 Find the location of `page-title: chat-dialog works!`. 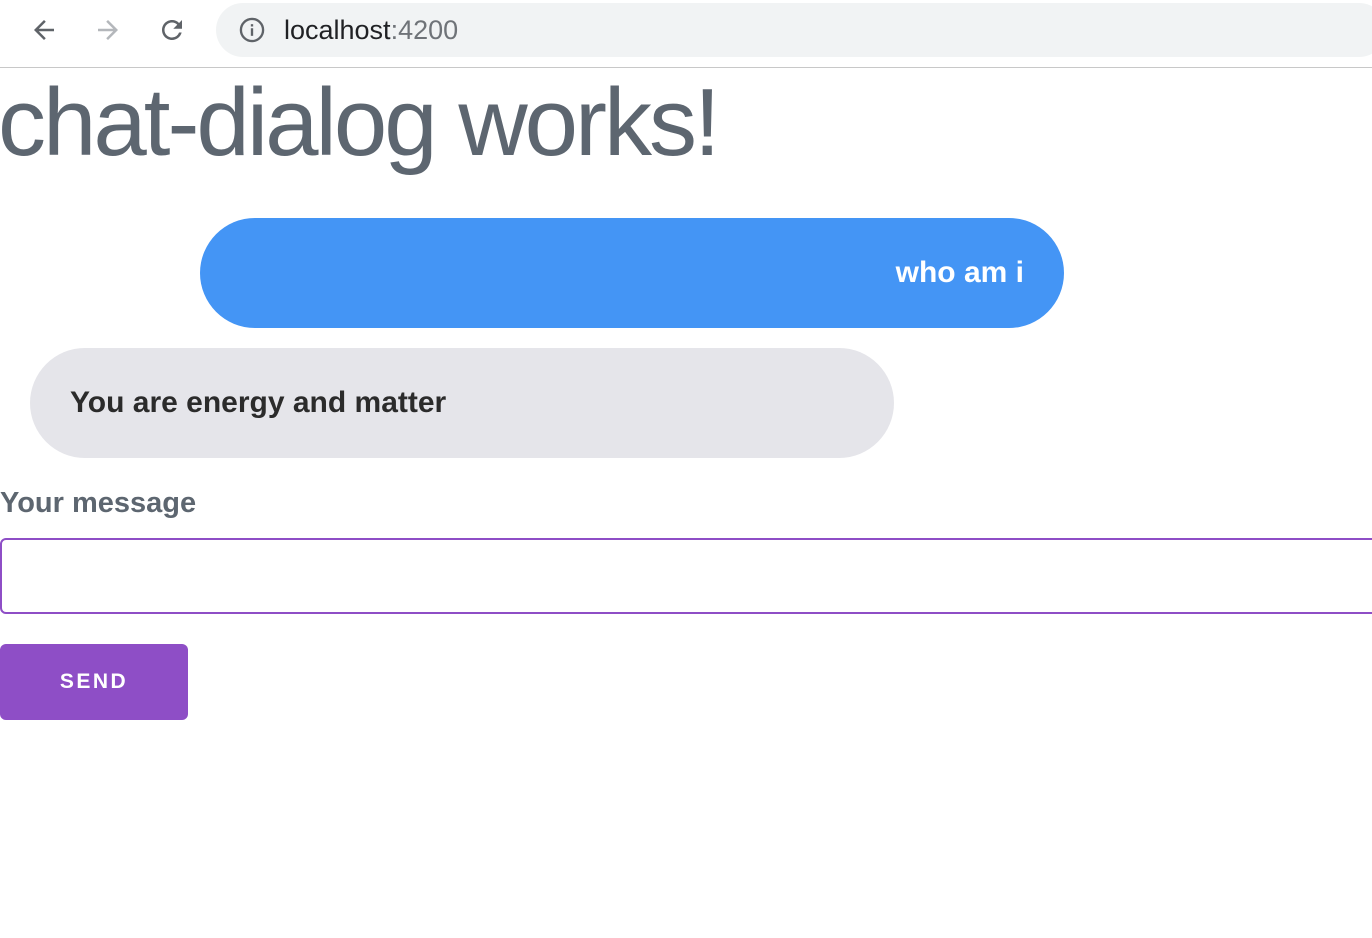

page-title: chat-dialog works! is located at coordinates (360, 122).